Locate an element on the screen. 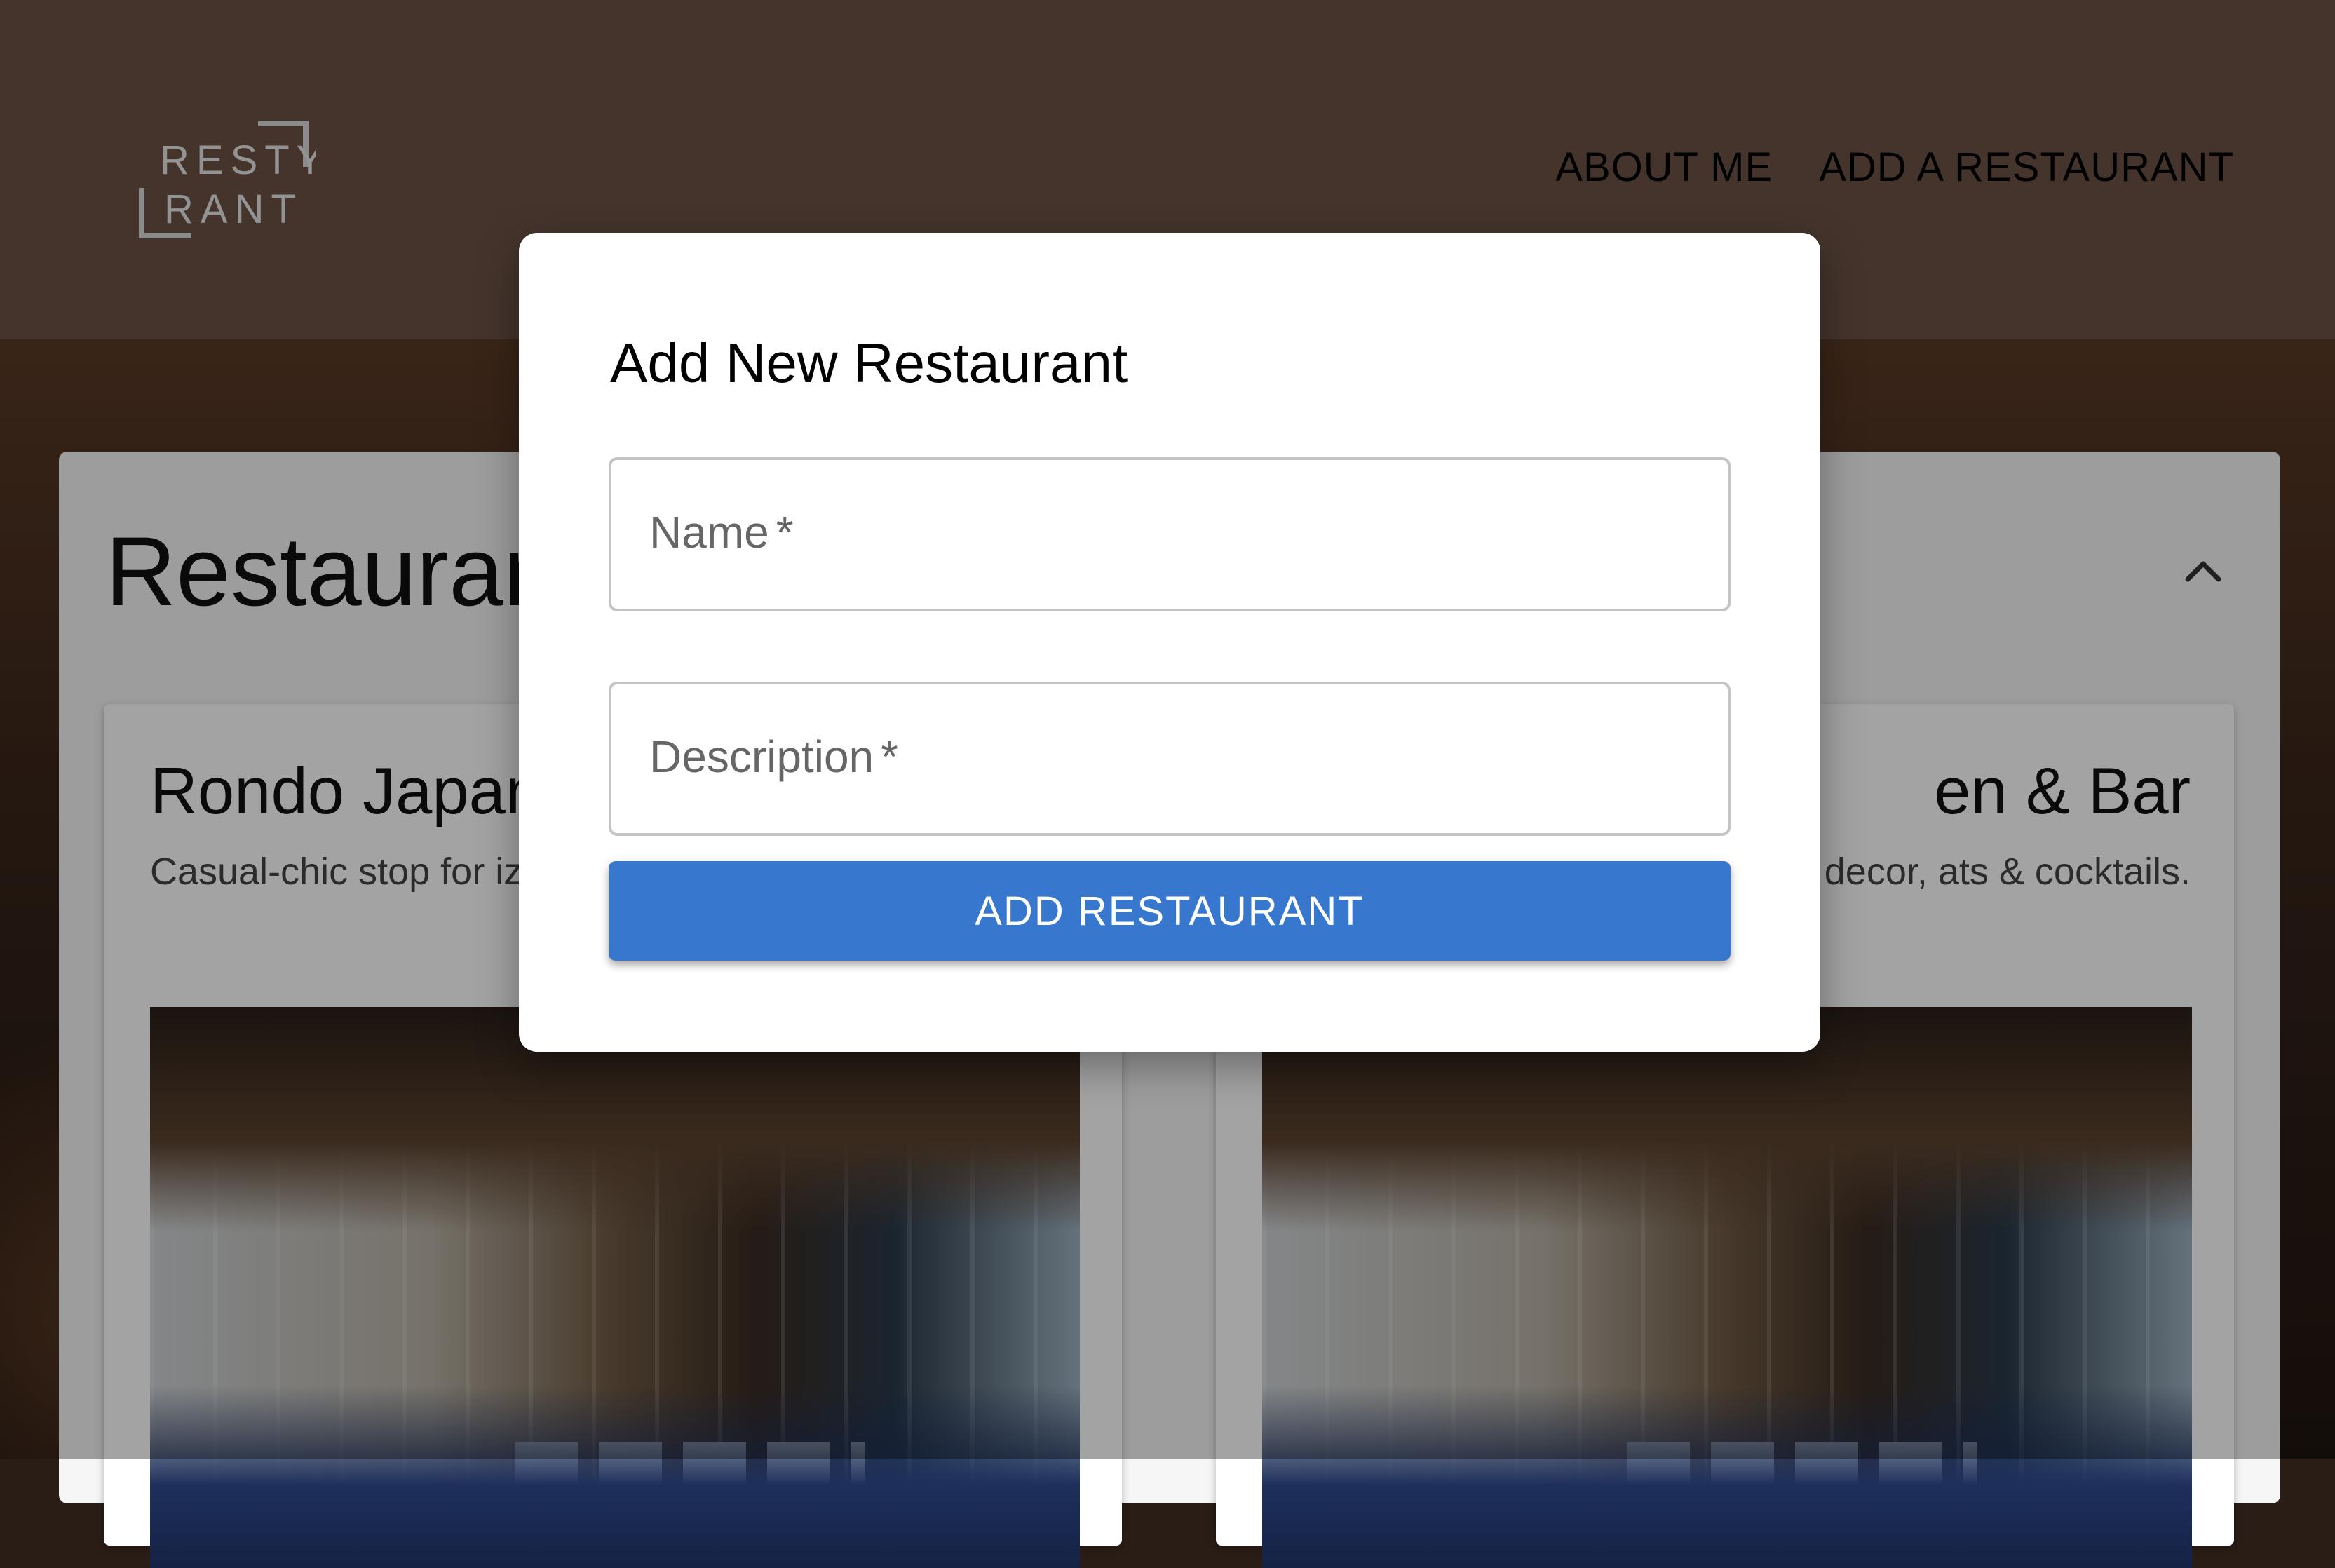 This screenshot has height=1568, width=2335. name-field: Name * is located at coordinates (1170, 534).